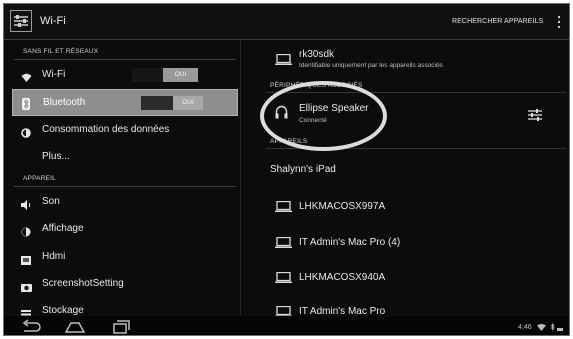  I want to click on bluetooth-label: Bluetooth, so click(64, 102).